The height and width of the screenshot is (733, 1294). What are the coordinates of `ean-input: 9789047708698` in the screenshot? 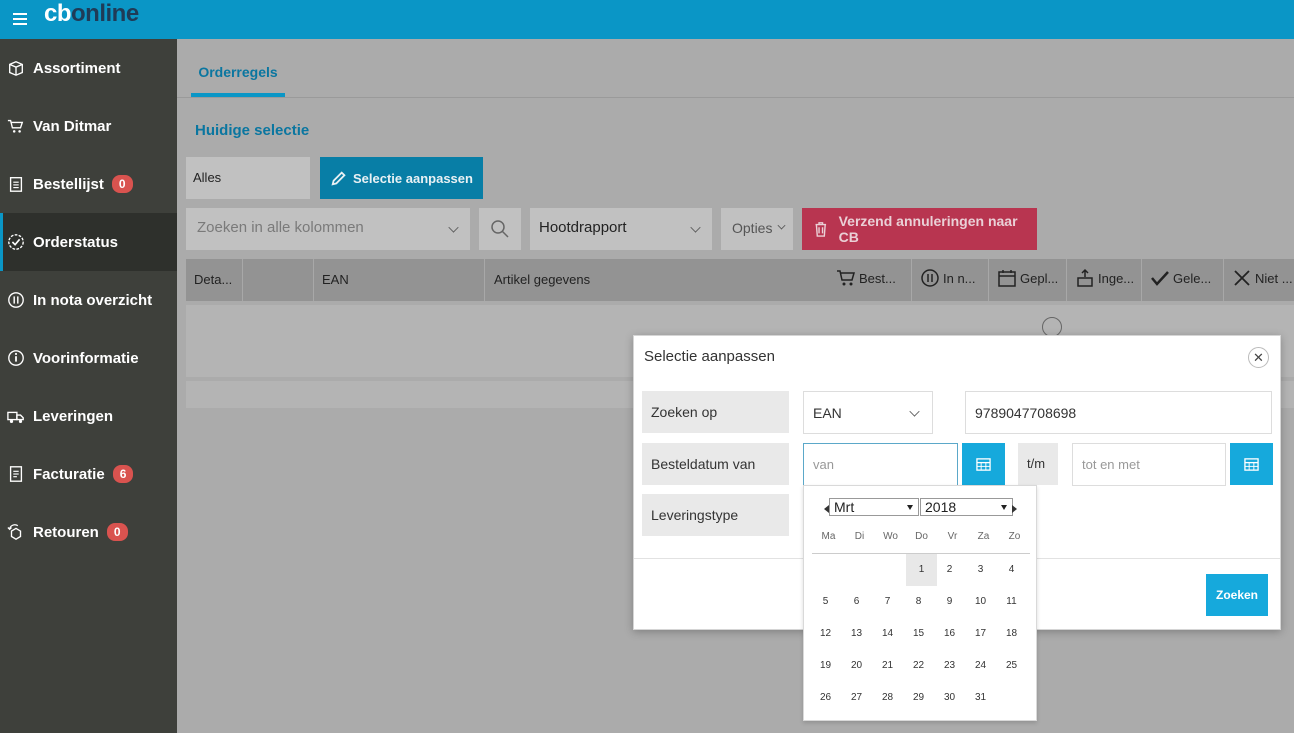 It's located at (1118, 412).